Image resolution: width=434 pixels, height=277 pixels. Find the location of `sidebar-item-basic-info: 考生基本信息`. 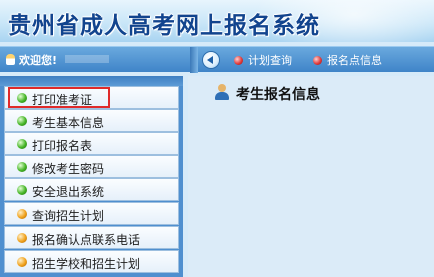

sidebar-item-basic-info: 考生基本信息 is located at coordinates (91, 120).